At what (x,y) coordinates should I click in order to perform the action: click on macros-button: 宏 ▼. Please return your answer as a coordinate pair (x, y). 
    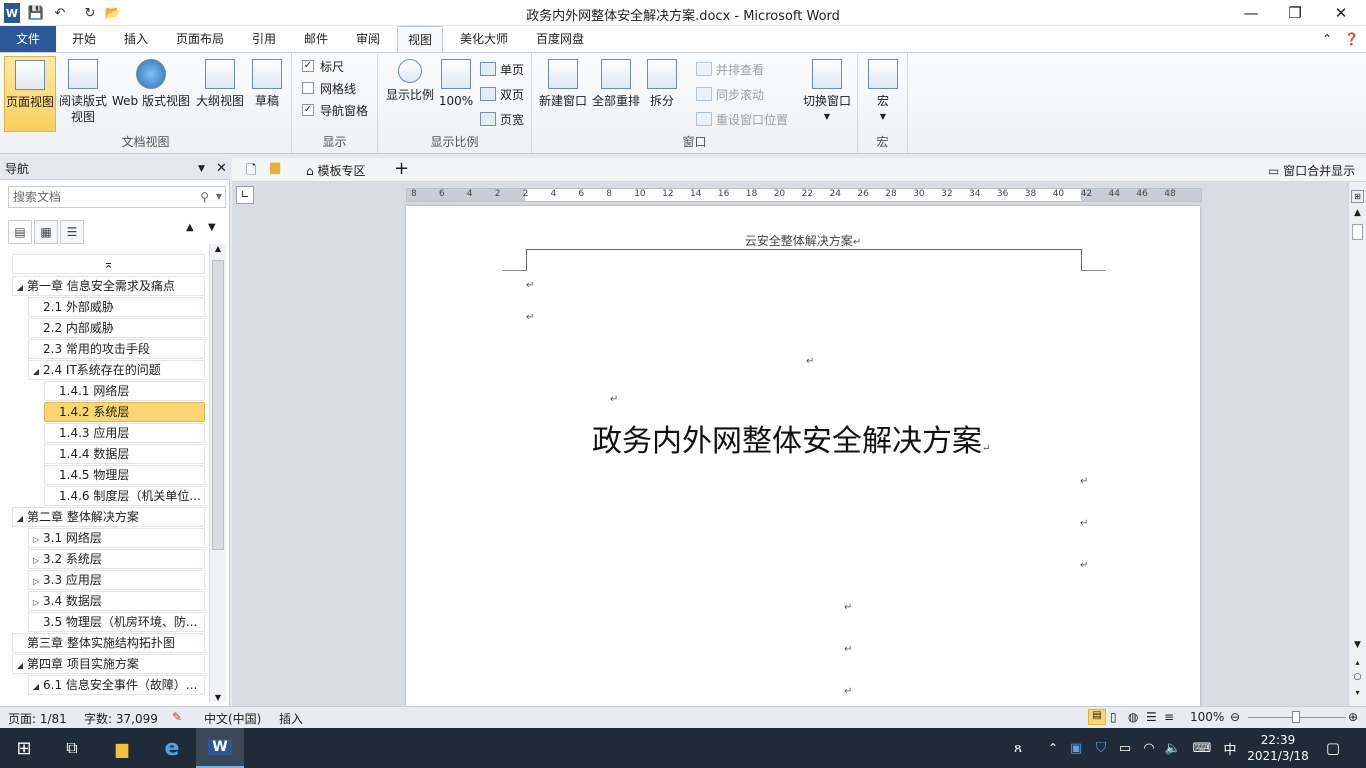
    Looking at the image, I should click on (883, 94).